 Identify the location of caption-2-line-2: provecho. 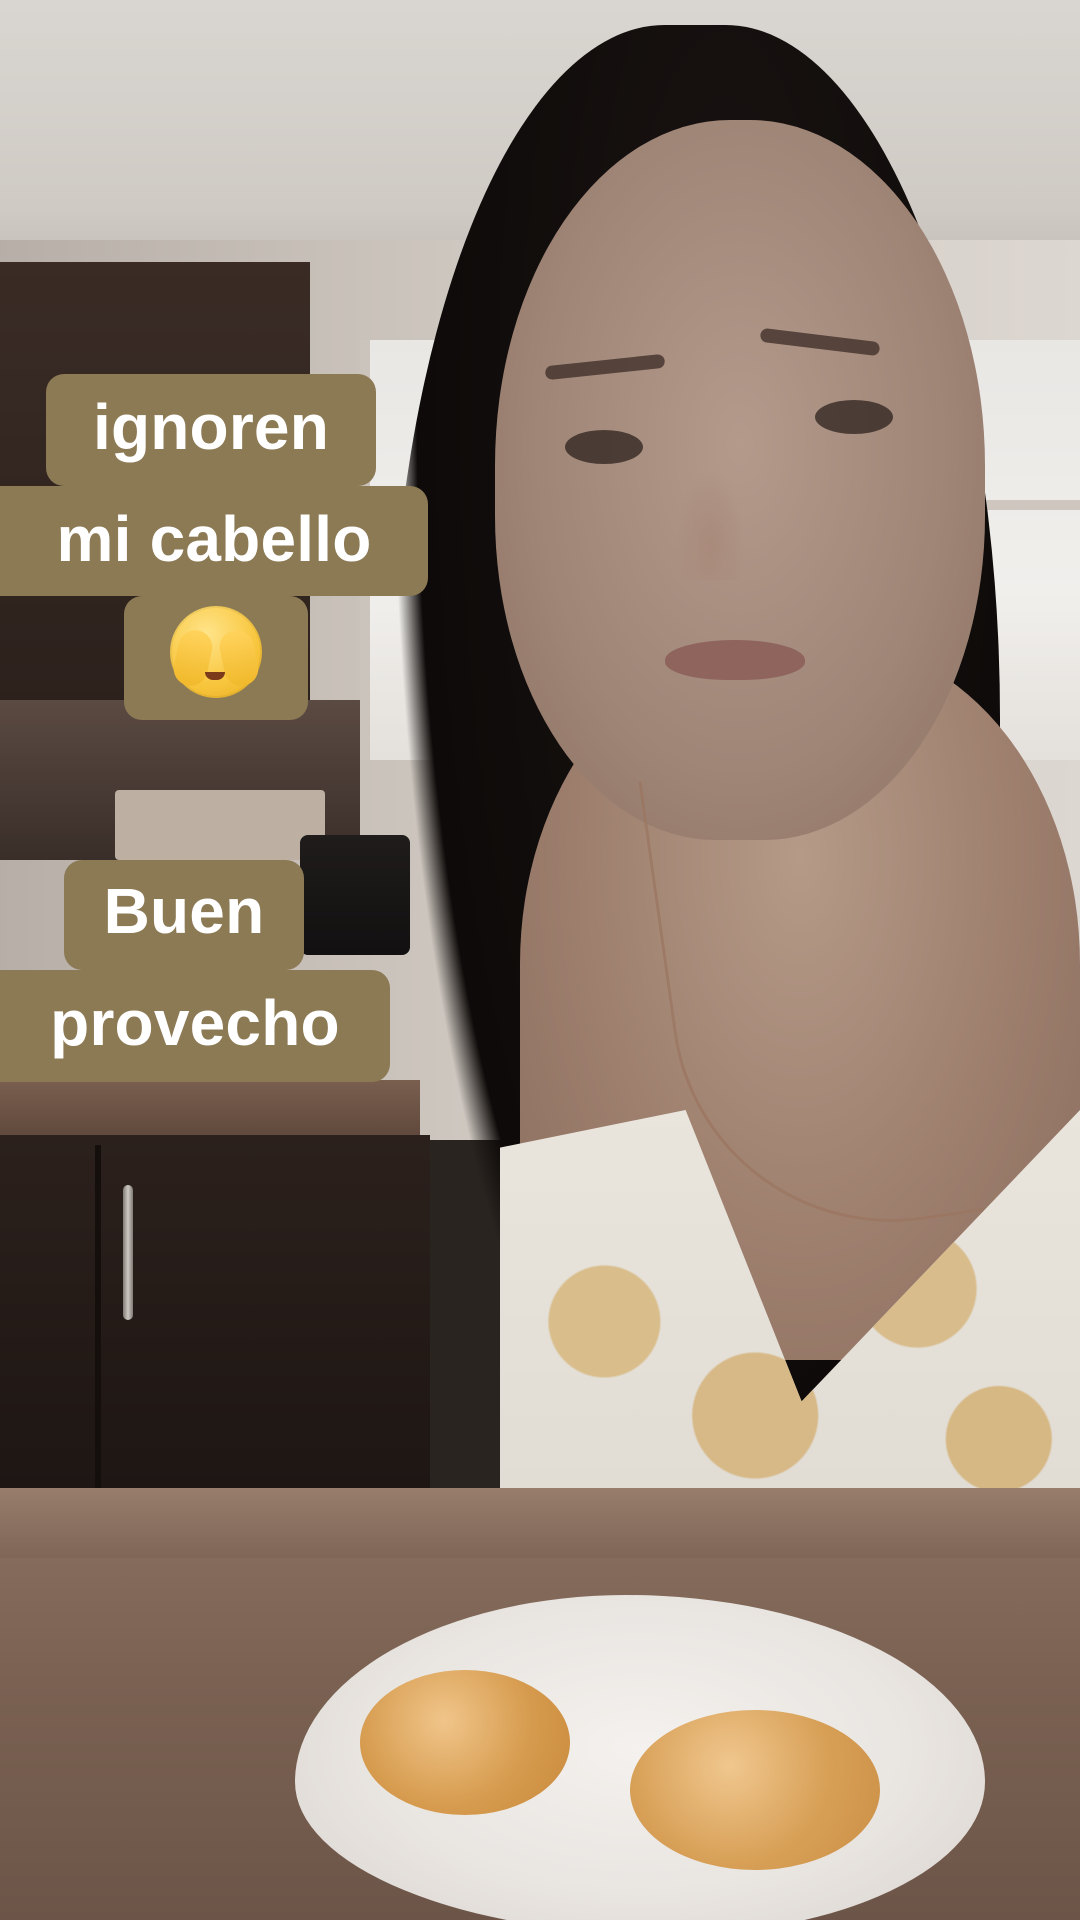
(195, 1023).